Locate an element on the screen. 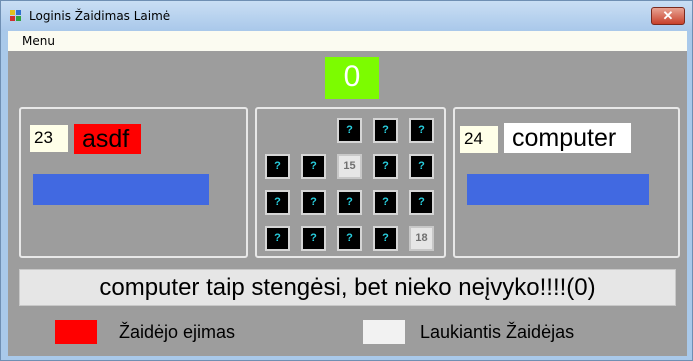 The width and height of the screenshot is (693, 361). window-title: Loginis Žaidimas Laimė is located at coordinates (100, 16).